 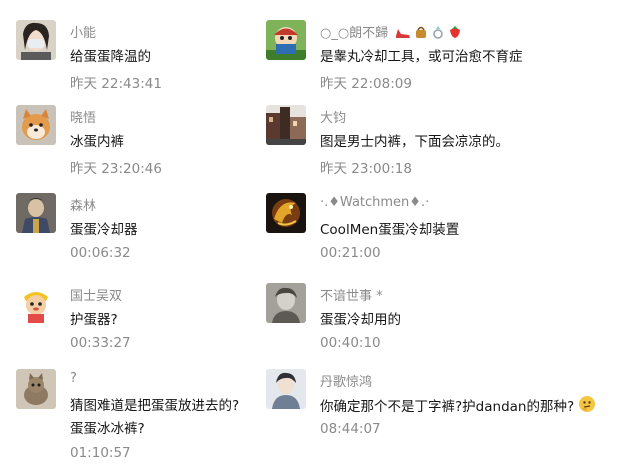 I want to click on comment-time: 昨天 22:08:09, so click(x=366, y=84).